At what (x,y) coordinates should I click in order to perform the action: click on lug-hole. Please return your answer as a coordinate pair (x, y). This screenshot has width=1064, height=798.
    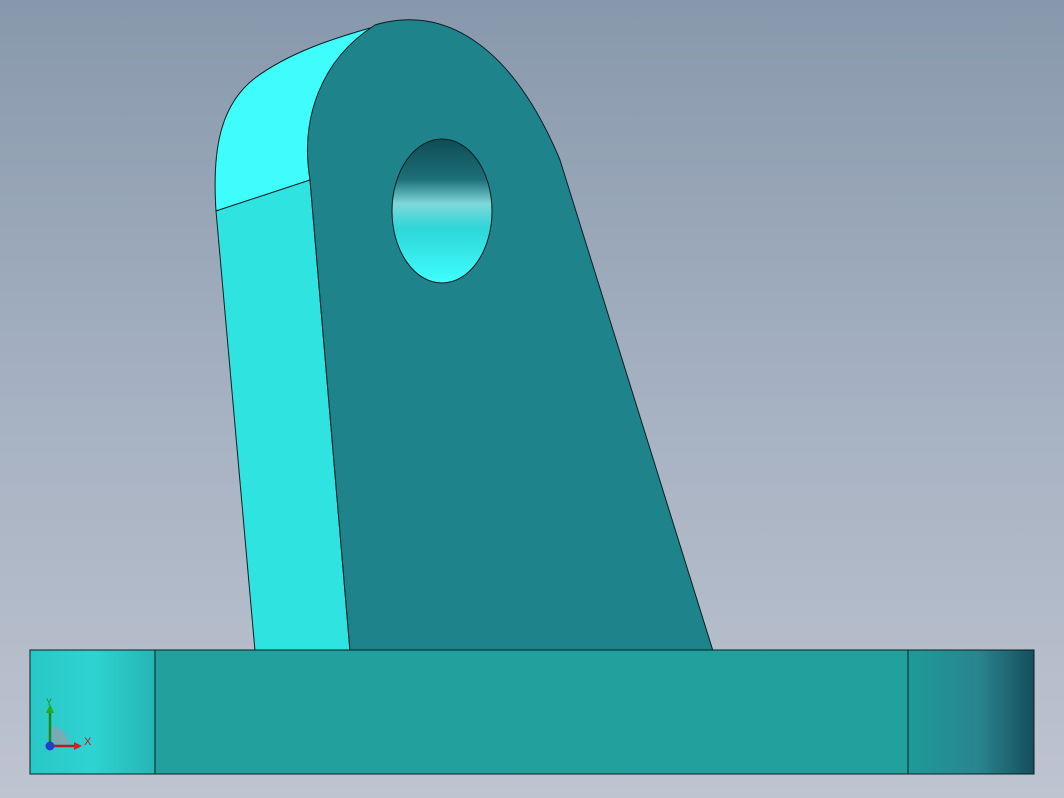
    Looking at the image, I should click on (442, 211).